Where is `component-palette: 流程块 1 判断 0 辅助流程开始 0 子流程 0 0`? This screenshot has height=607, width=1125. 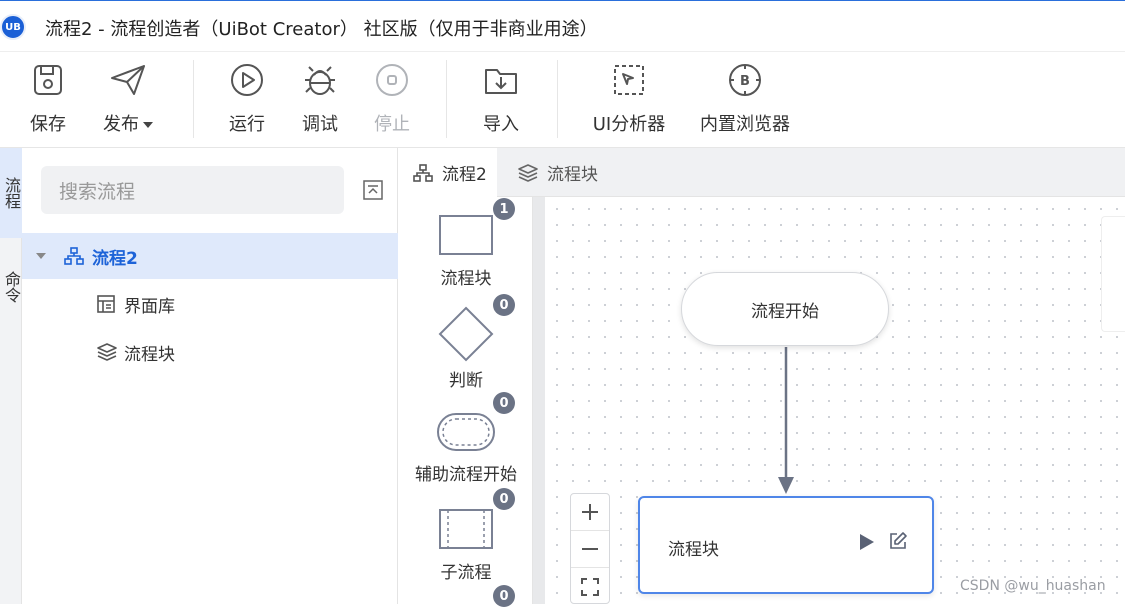
component-palette: 流程块 1 判断 0 辅助流程开始 0 子流程 0 0 is located at coordinates (466, 402).